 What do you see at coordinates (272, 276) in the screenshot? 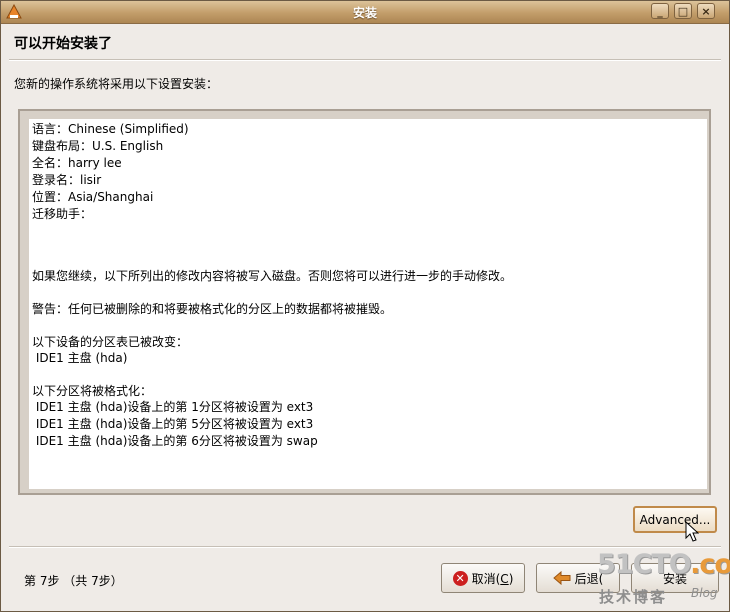
I see `summary-continue-notice: 如果您继续，以下所列出的修改内容将被写入磁盘。否则您将可以进行进一步的手动修改。` at bounding box center [272, 276].